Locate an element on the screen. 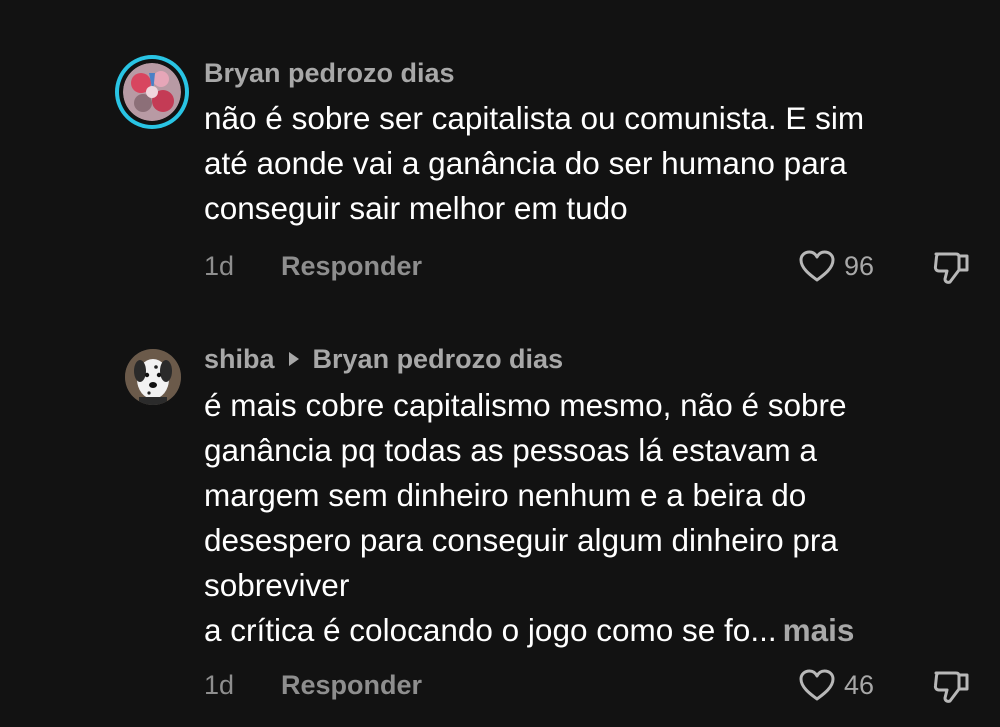  more-link: mais is located at coordinates (819, 630).